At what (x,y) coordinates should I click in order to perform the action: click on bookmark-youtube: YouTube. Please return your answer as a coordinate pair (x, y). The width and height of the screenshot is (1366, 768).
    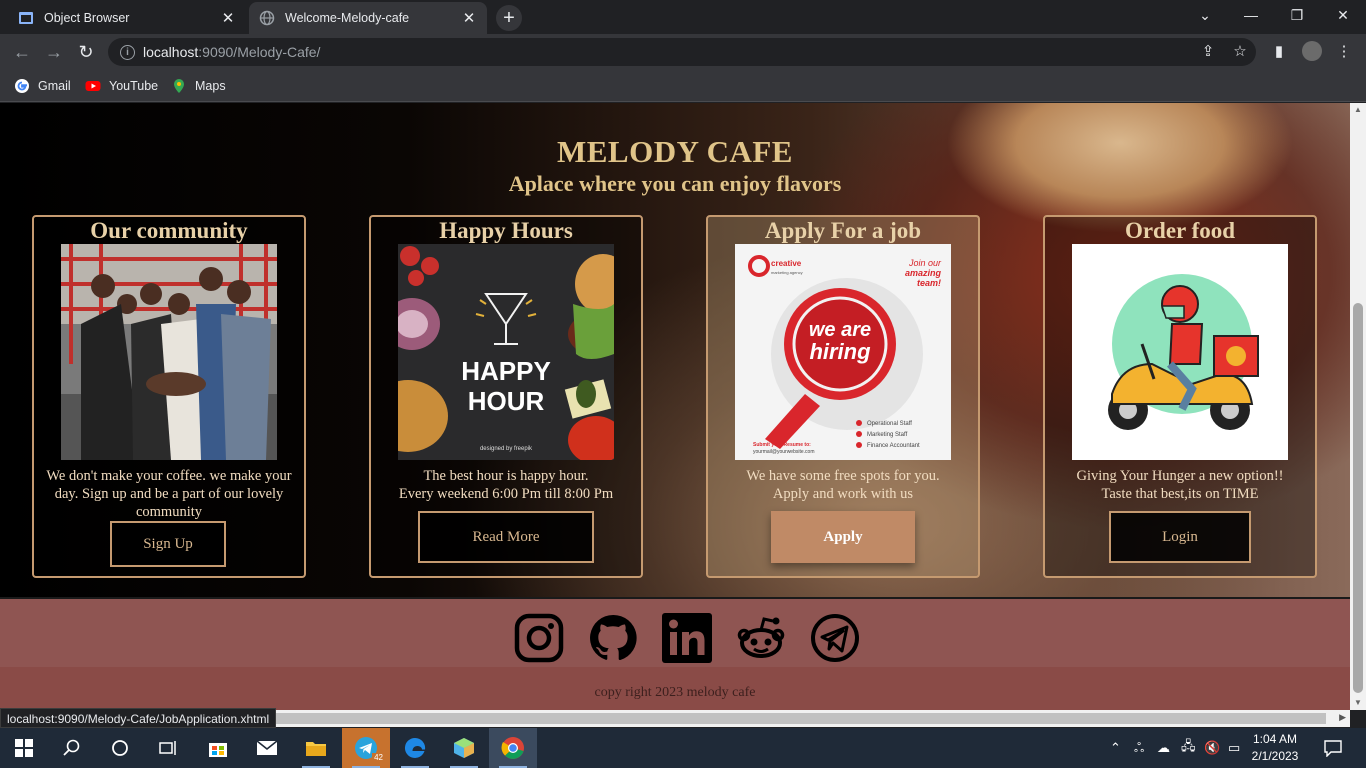
    Looking at the image, I should click on (121, 86).